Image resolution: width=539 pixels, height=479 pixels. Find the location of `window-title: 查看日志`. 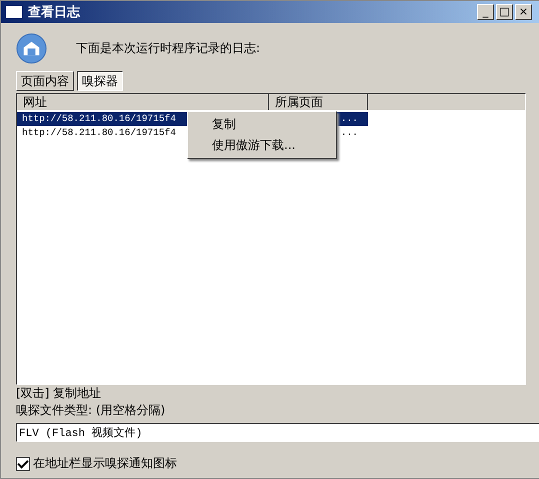

window-title: 查看日志 is located at coordinates (55, 12).